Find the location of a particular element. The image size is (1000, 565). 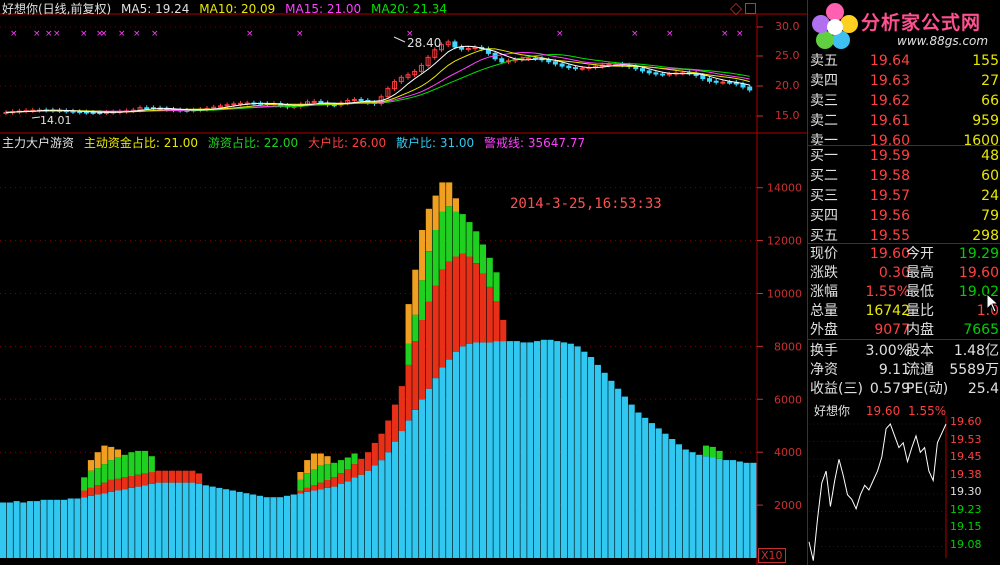

volume-tick-label: 12000 is located at coordinates (784, 241).